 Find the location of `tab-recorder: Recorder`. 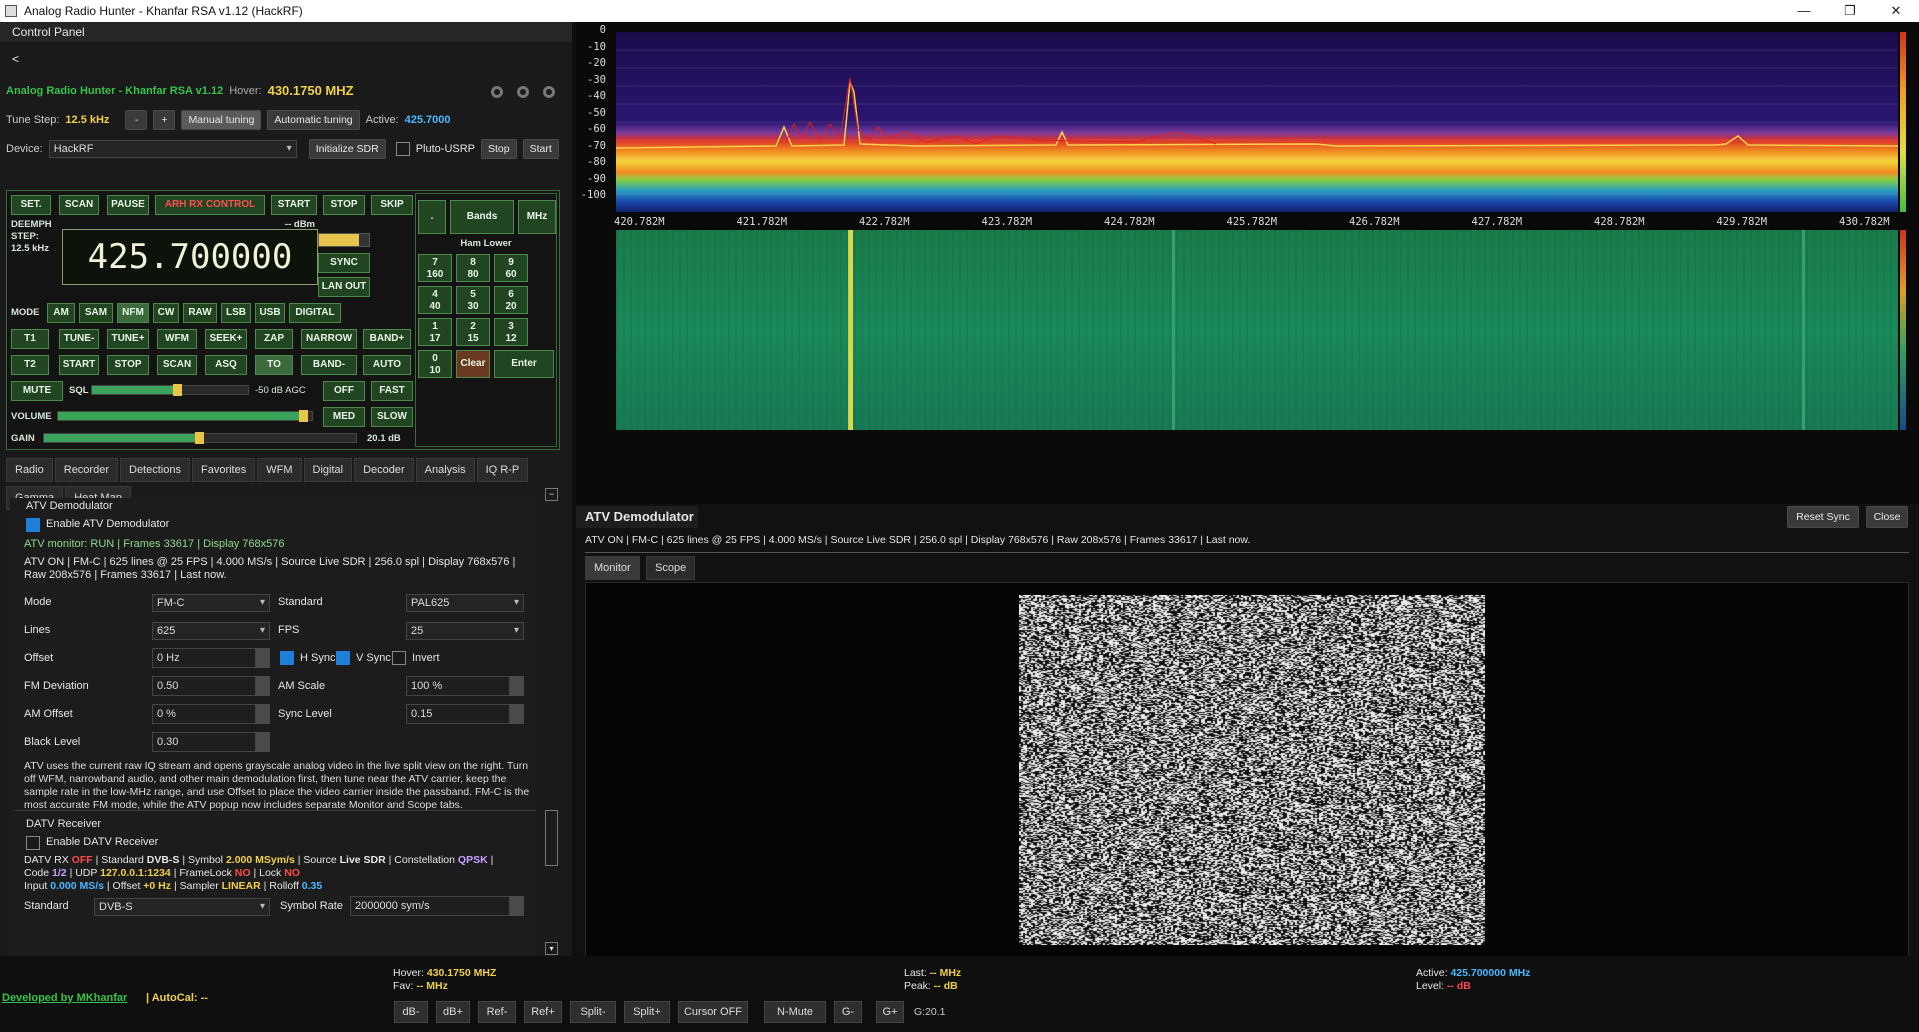

tab-recorder: Recorder is located at coordinates (86, 470).